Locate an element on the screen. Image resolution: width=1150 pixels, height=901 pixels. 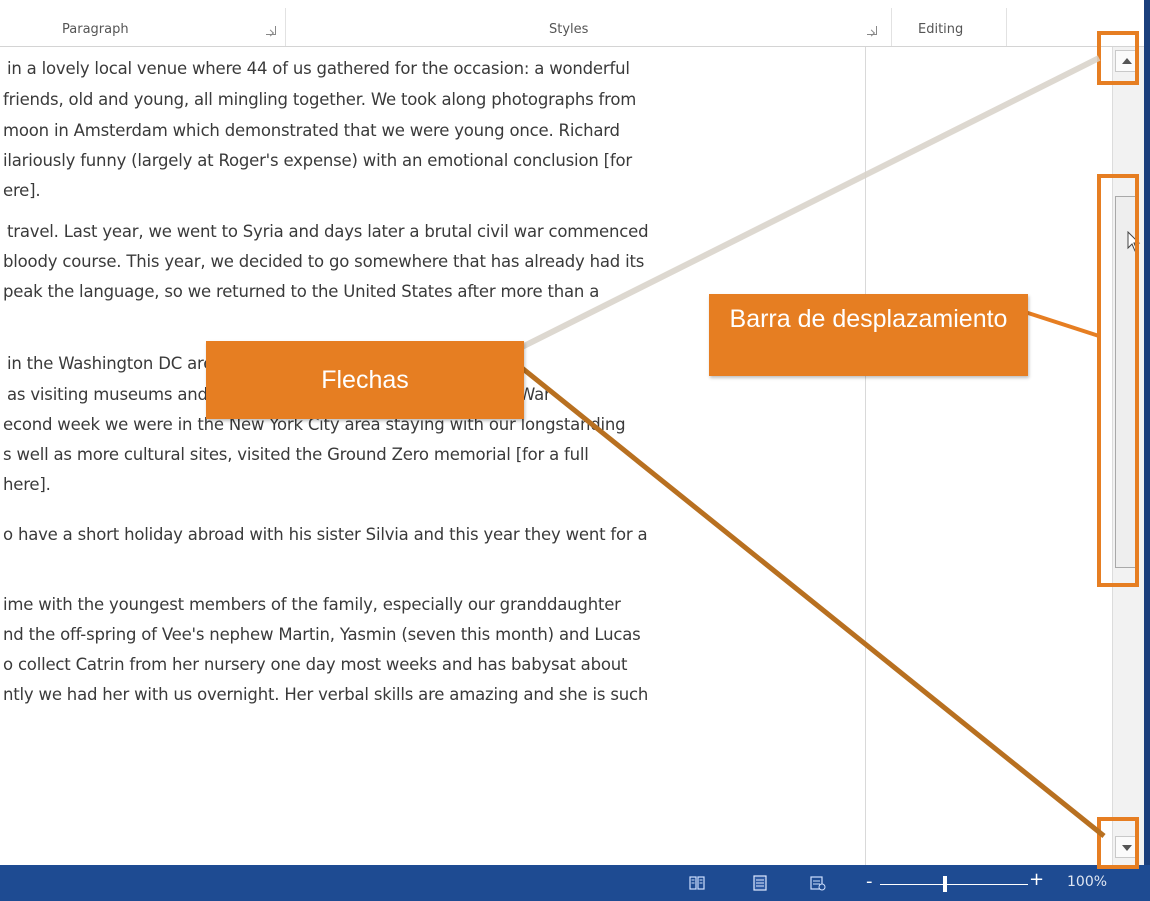
ribbon-group-paragraph: Paragraph is located at coordinates (95, 29).